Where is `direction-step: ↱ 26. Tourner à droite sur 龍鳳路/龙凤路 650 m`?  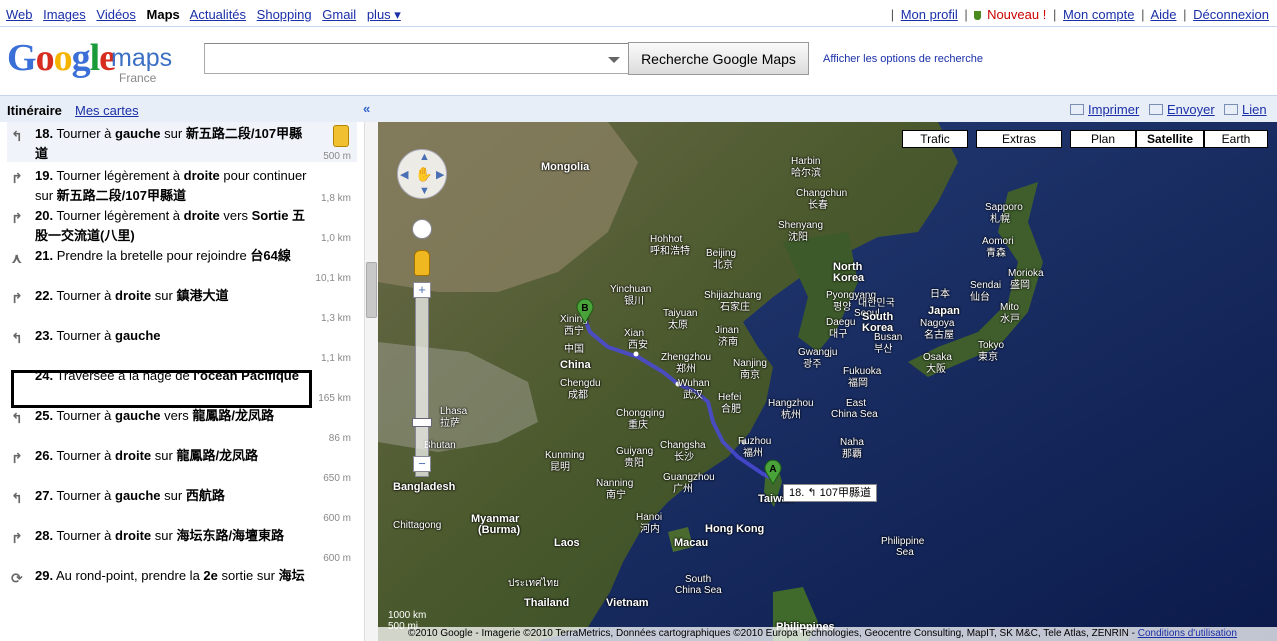 direction-step: ↱ 26. Tourner à droite sur 龍鳳路/龙凤路 650 m is located at coordinates (182, 464).